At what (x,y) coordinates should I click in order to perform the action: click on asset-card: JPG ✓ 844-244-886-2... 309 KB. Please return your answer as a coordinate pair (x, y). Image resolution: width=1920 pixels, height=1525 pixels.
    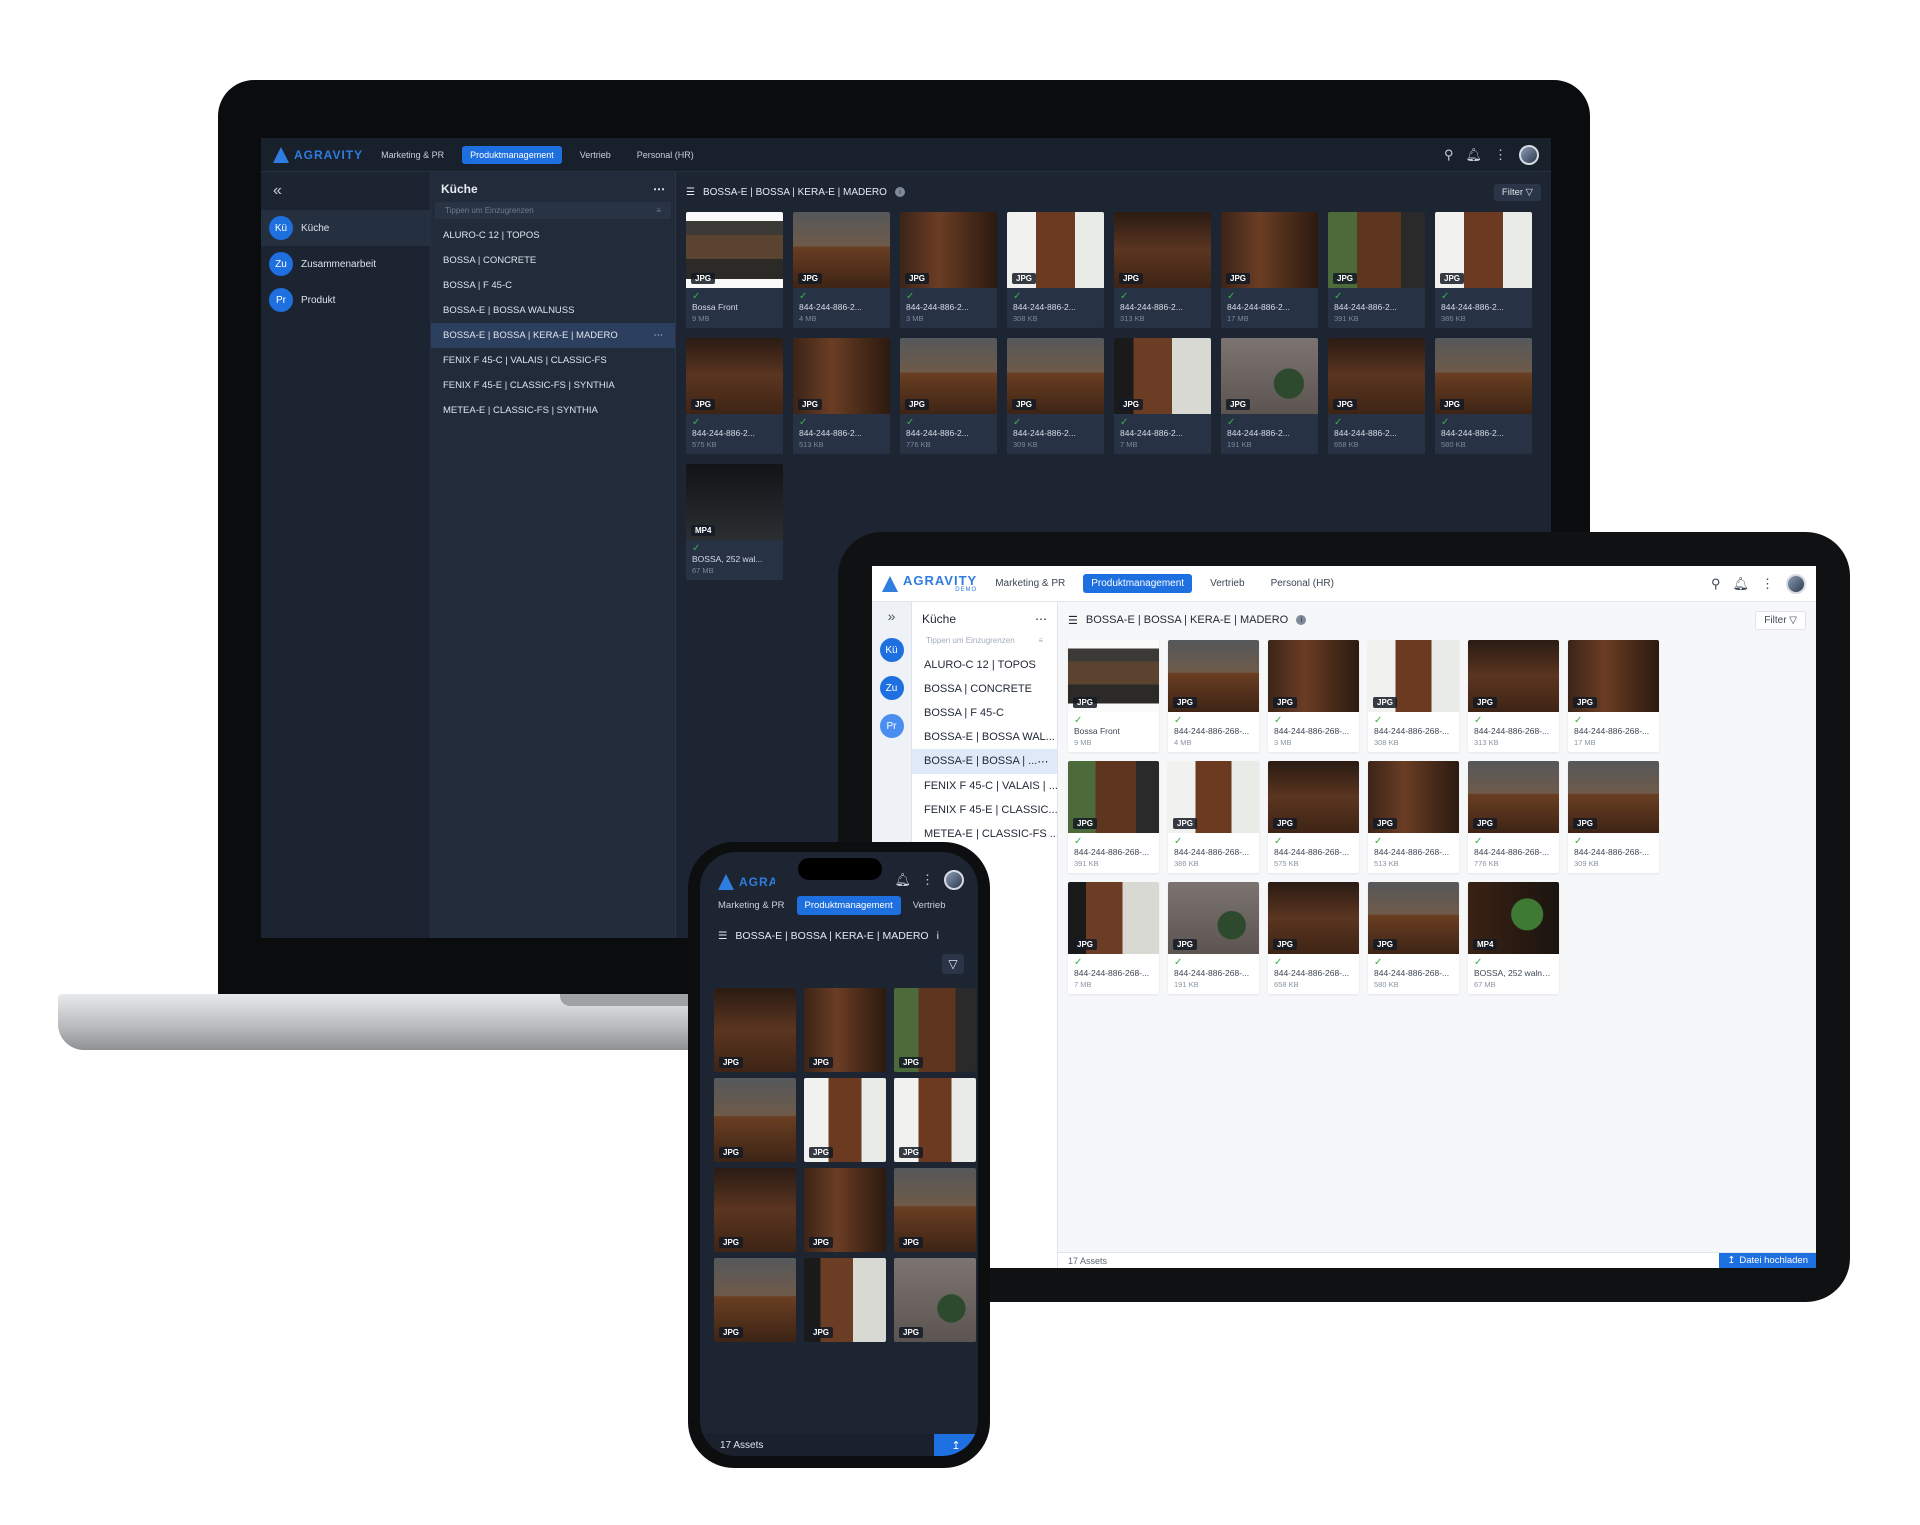
    Looking at the image, I should click on (1055, 396).